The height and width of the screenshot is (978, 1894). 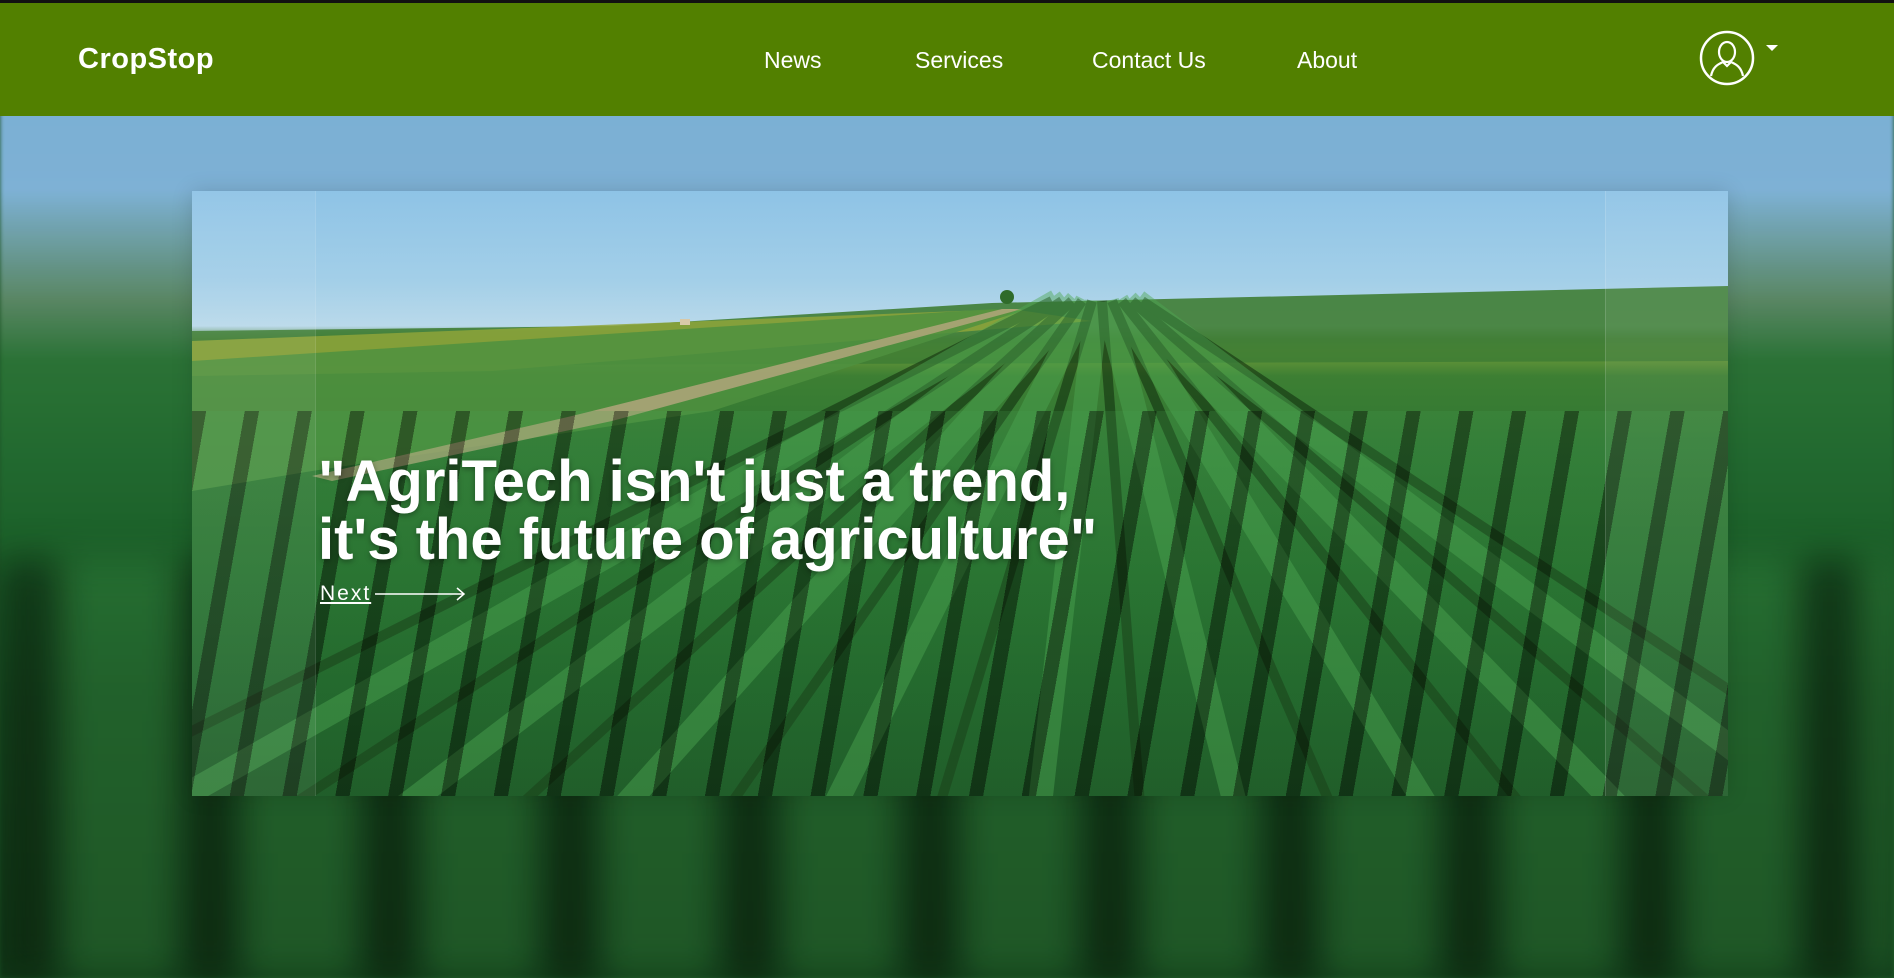 What do you see at coordinates (146, 59) in the screenshot?
I see `brand-logo: CropStop` at bounding box center [146, 59].